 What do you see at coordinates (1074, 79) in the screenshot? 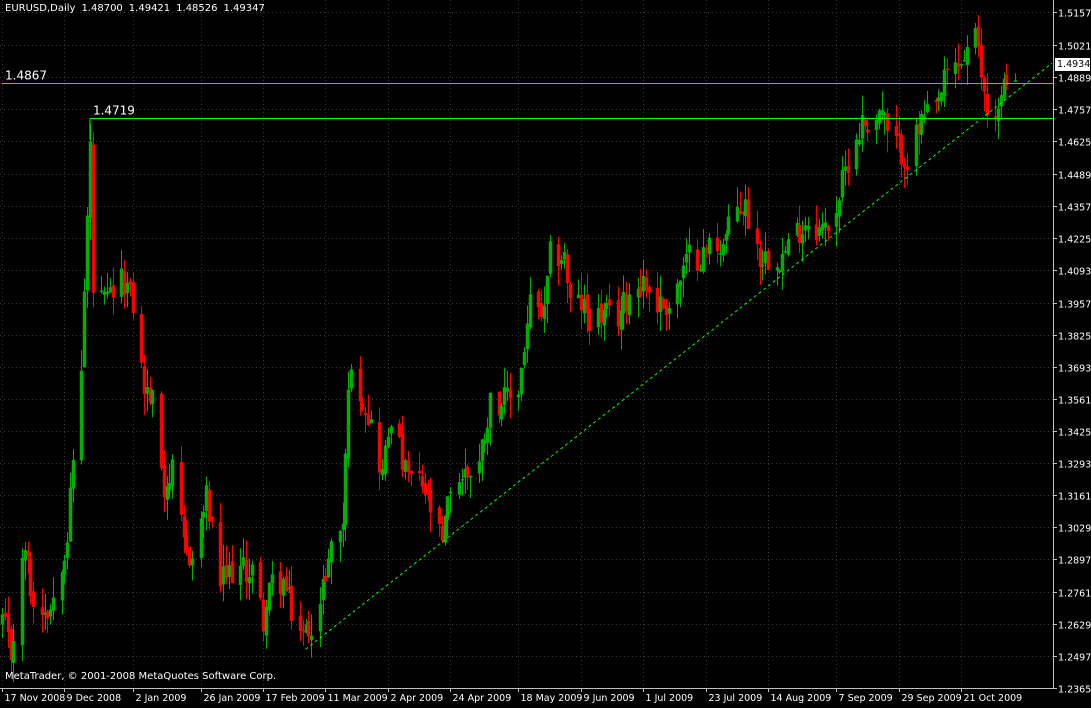
I see `y-tick-label: 1.48890` at bounding box center [1074, 79].